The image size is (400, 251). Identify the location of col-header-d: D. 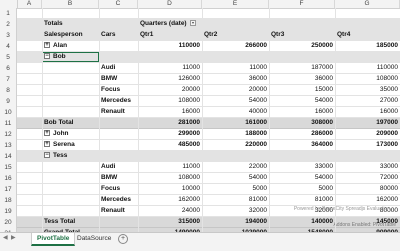
(170, 4).